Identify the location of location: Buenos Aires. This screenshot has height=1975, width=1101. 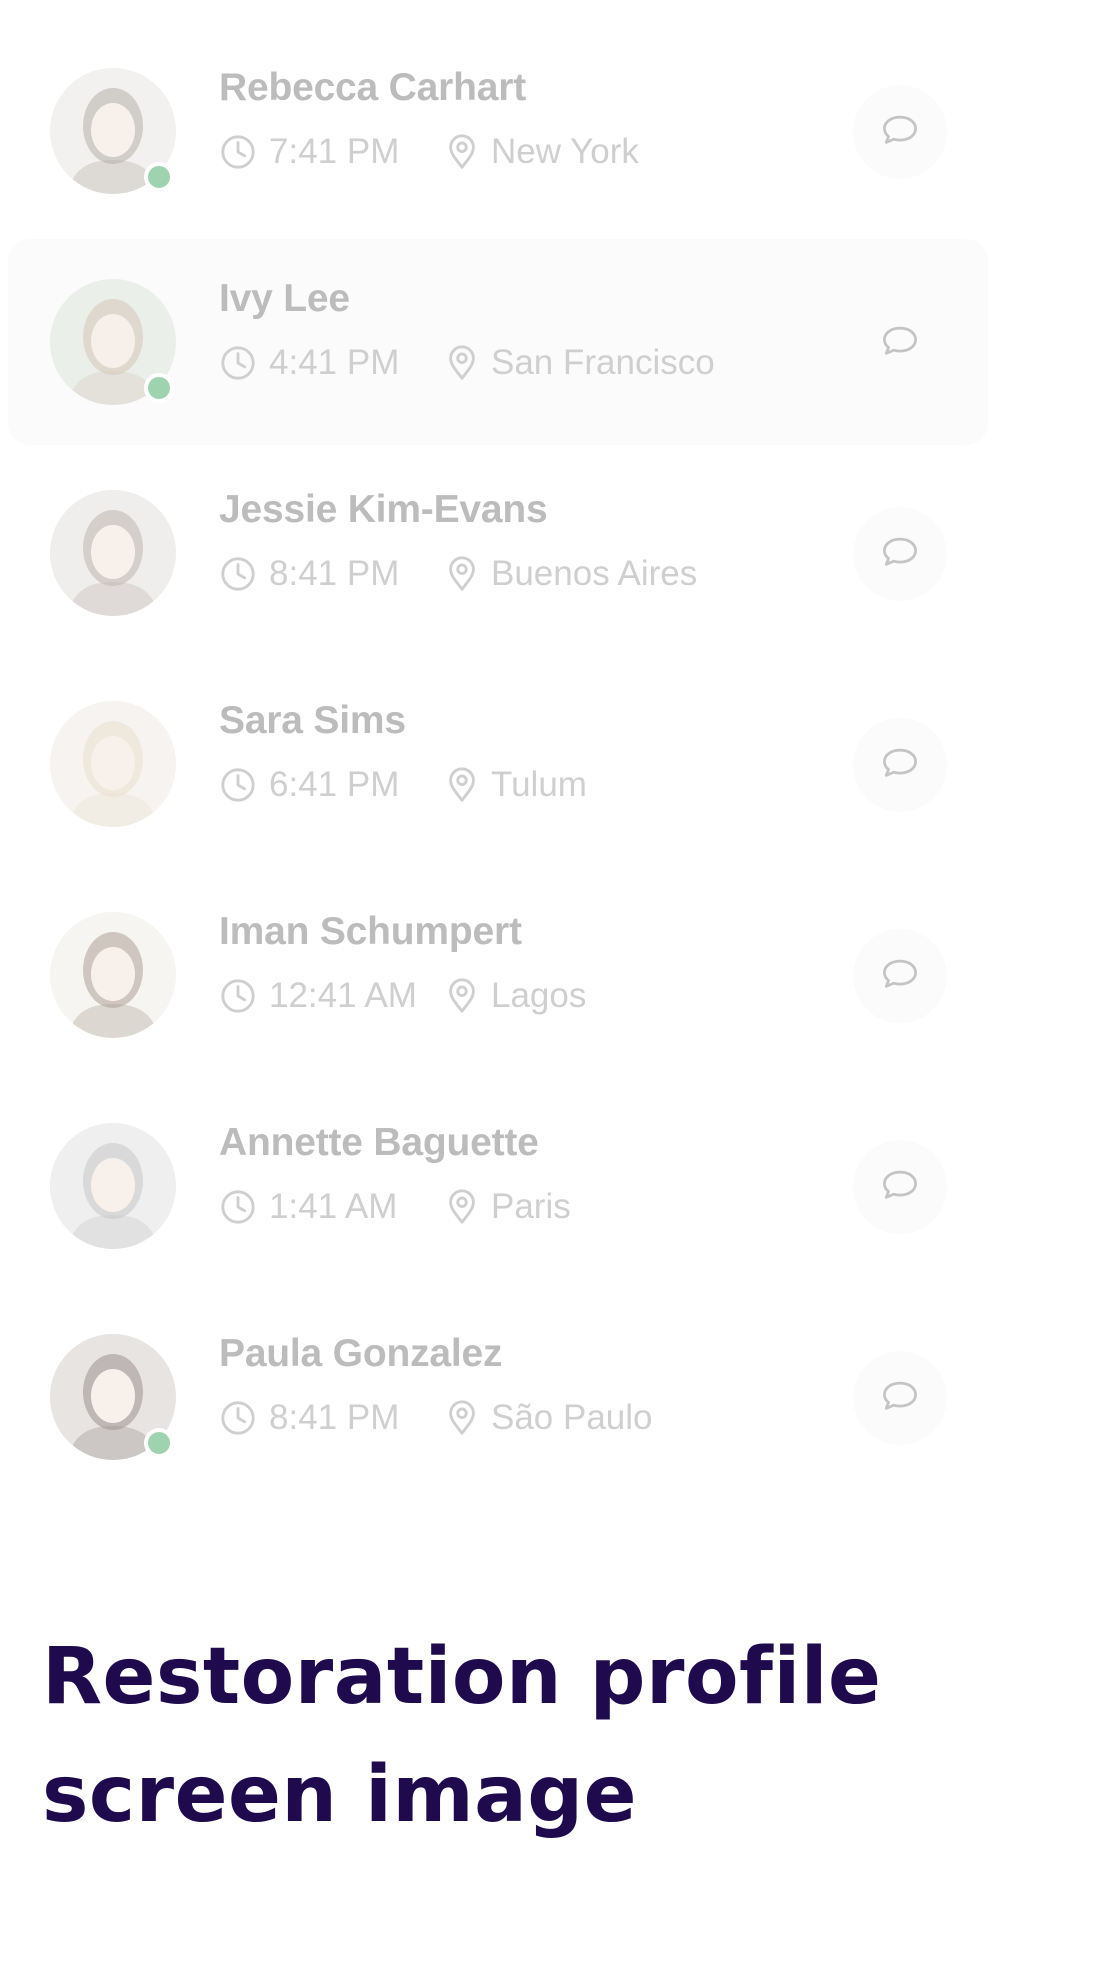
(594, 573).